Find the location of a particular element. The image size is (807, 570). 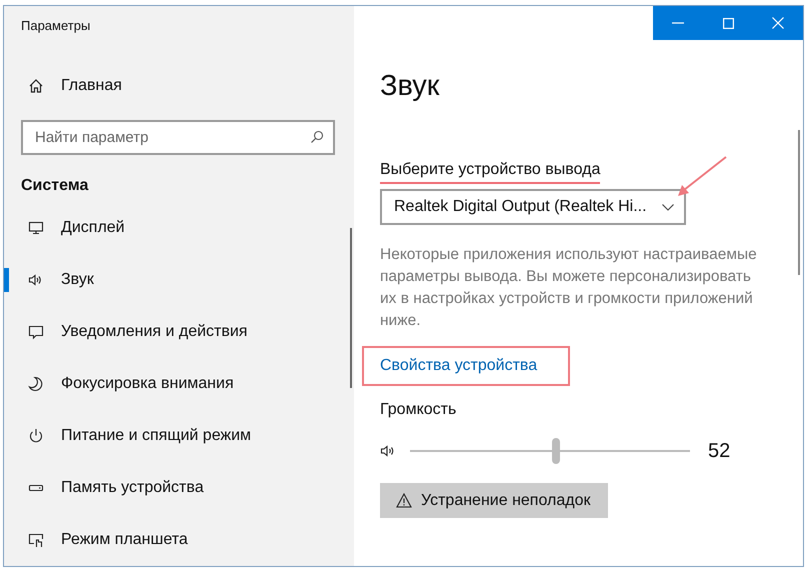

power-icon is located at coordinates (36, 436).